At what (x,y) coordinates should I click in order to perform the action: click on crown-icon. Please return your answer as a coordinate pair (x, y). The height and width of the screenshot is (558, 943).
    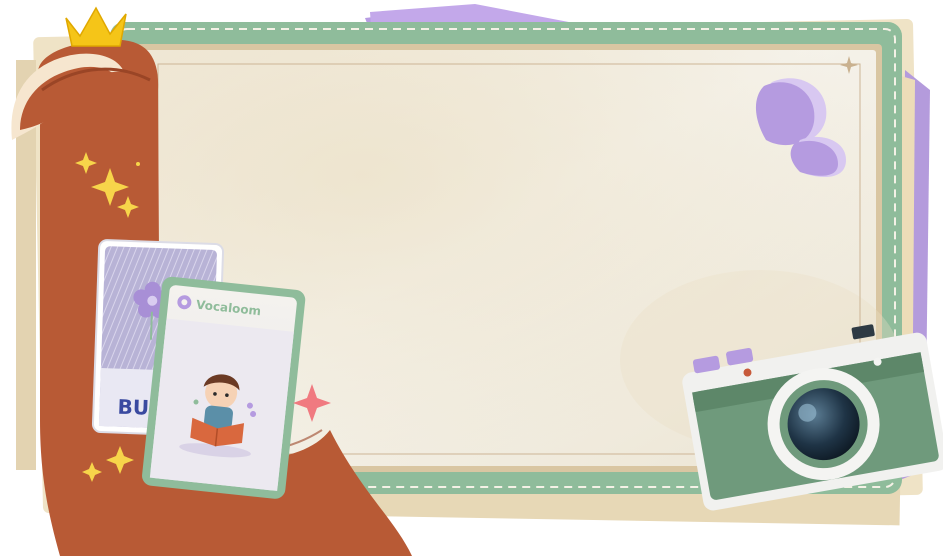
    Looking at the image, I should click on (96, 26).